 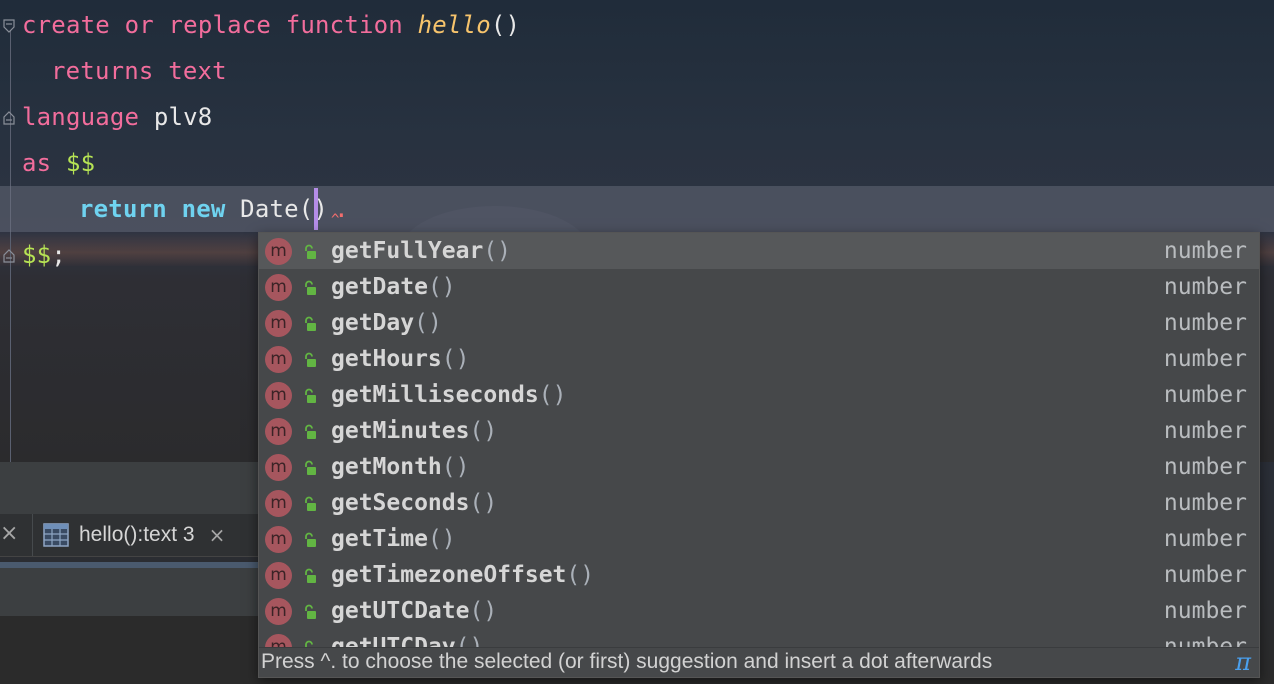 What do you see at coordinates (129, 488) in the screenshot?
I see `tool-window-toolbar` at bounding box center [129, 488].